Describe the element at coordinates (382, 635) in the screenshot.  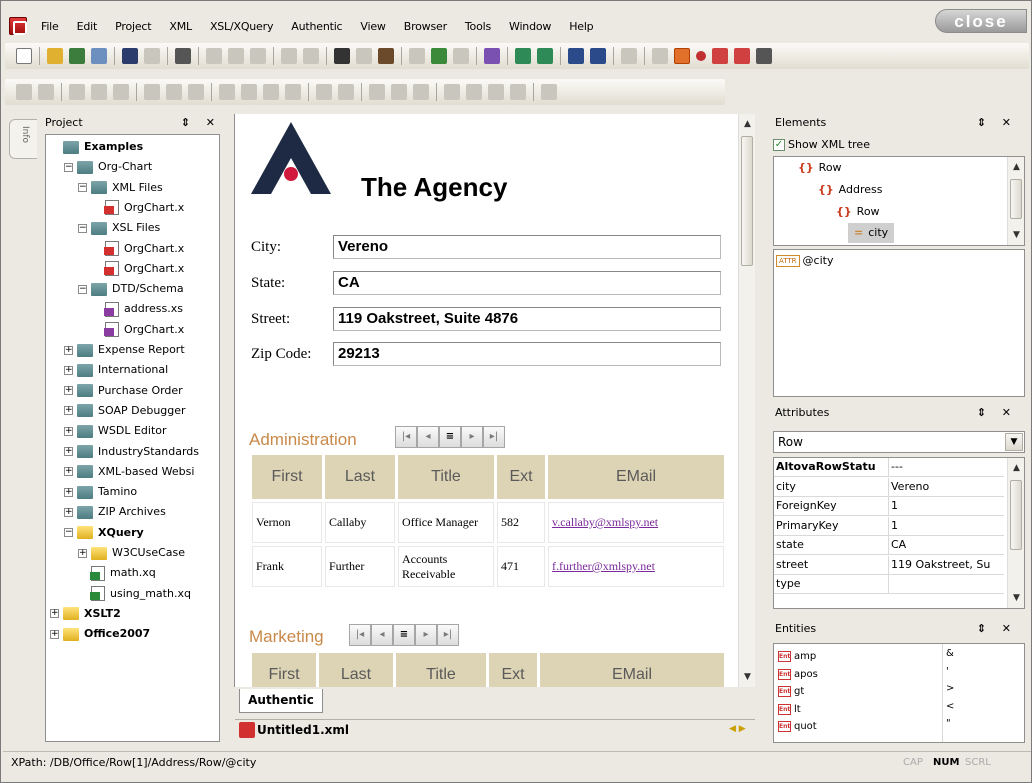
I see `prev-record-icon: ◂` at that location.